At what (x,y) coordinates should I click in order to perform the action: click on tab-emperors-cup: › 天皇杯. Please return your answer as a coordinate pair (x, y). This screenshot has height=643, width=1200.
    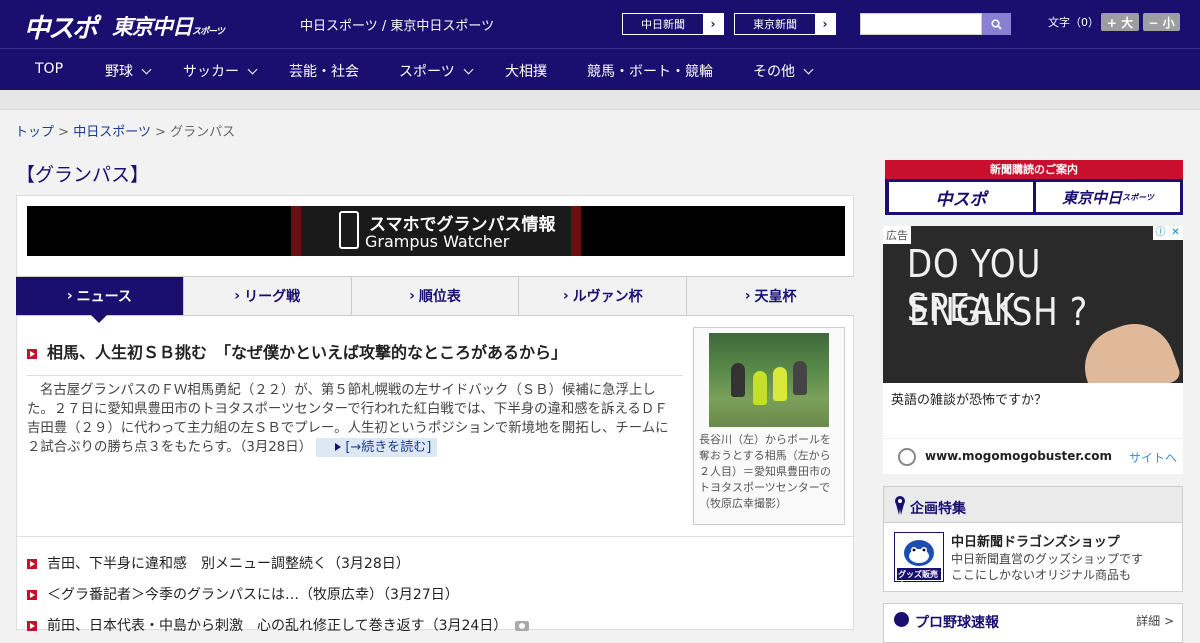
    Looking at the image, I should click on (770, 296).